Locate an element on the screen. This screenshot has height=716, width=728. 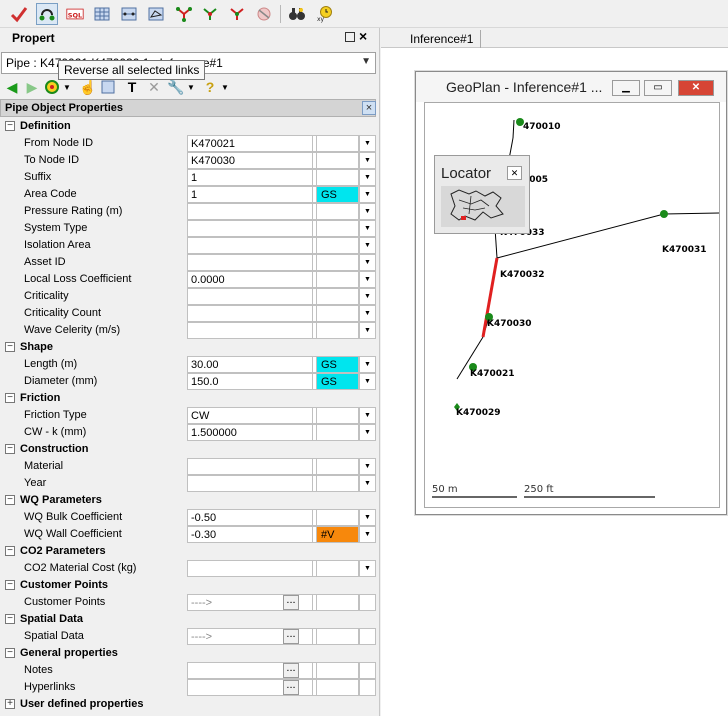
select-hand-icon: ☝ is located at coordinates (87, 87).